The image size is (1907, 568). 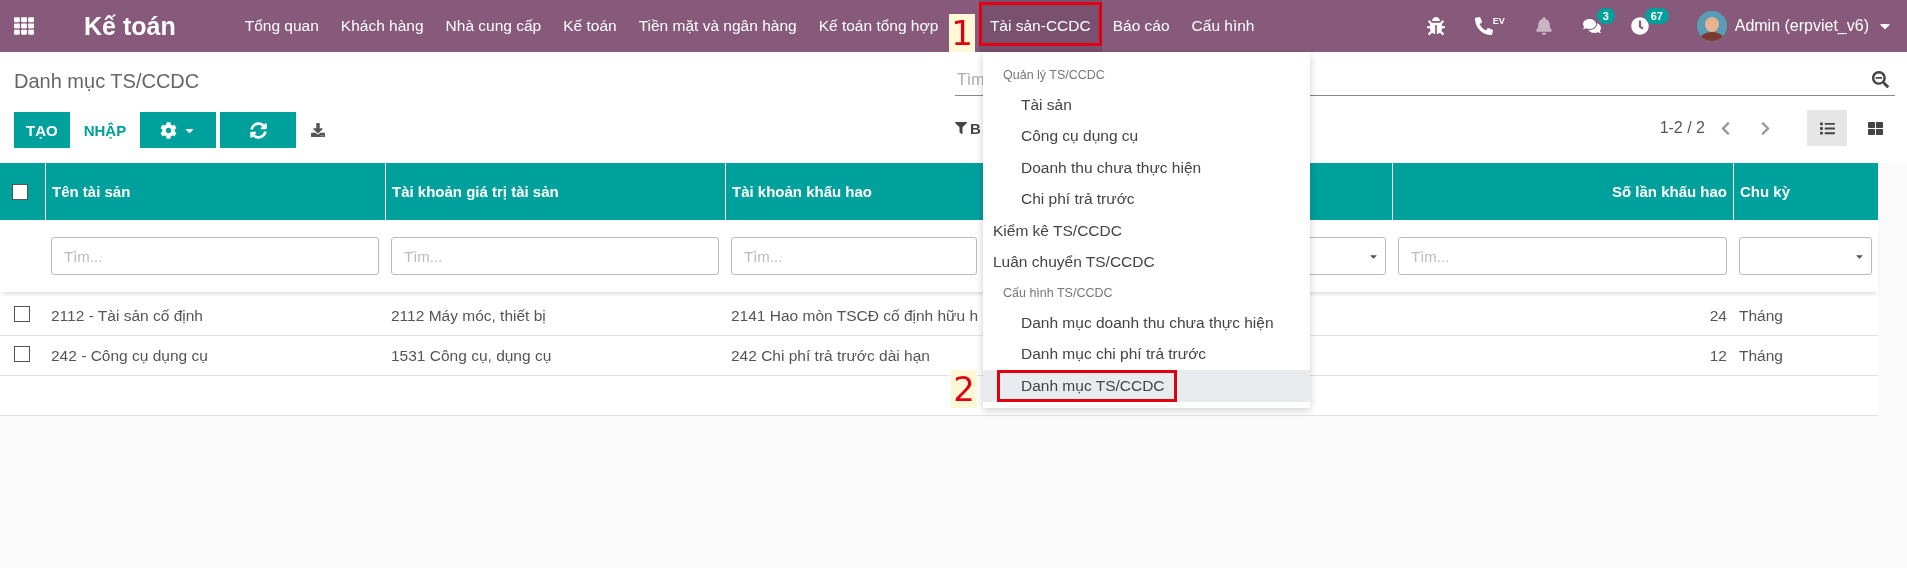 What do you see at coordinates (1058, 293) in the screenshot?
I see `menu-section-header: Cấu hình TS/CCDC` at bounding box center [1058, 293].